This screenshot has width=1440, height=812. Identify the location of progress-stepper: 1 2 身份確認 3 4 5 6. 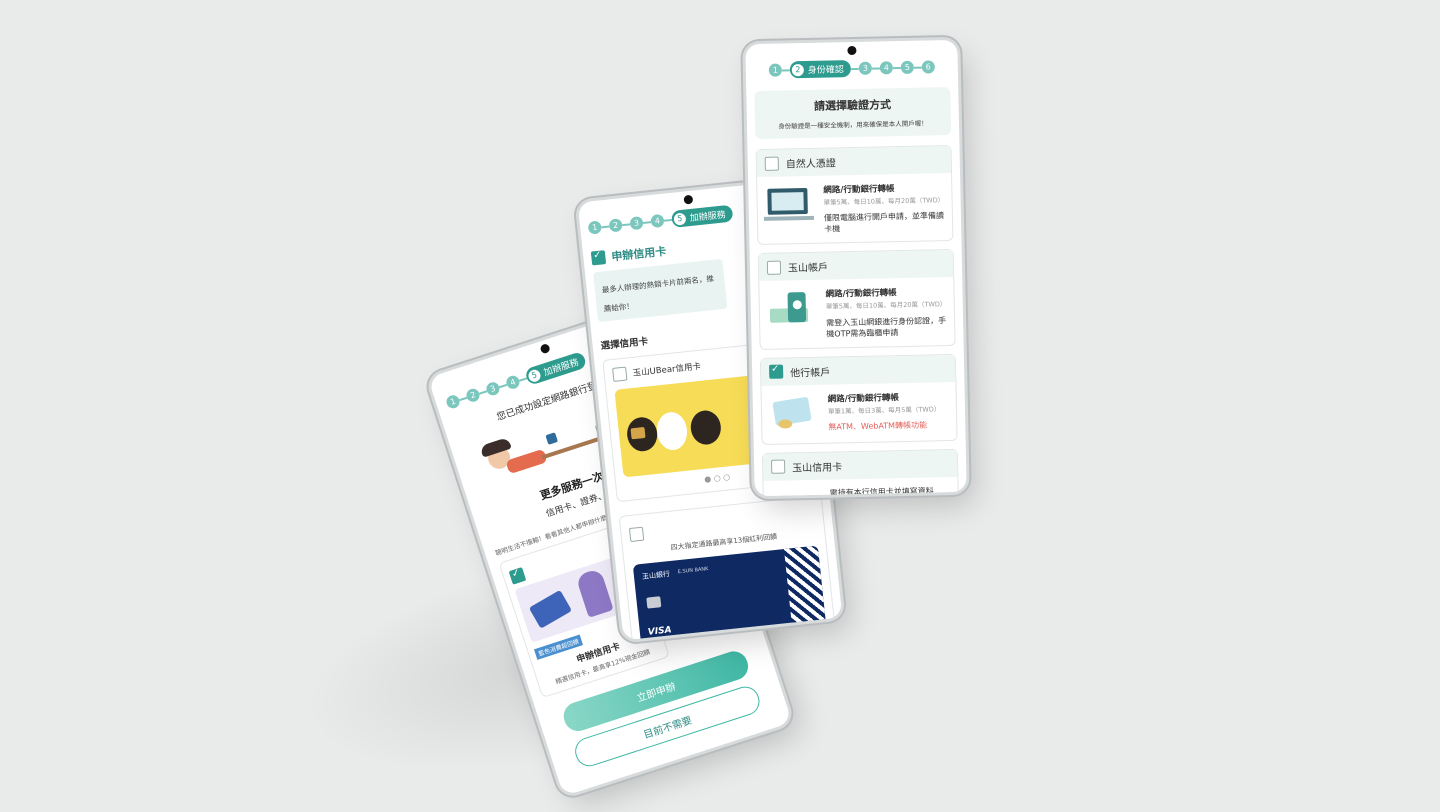
(852, 68).